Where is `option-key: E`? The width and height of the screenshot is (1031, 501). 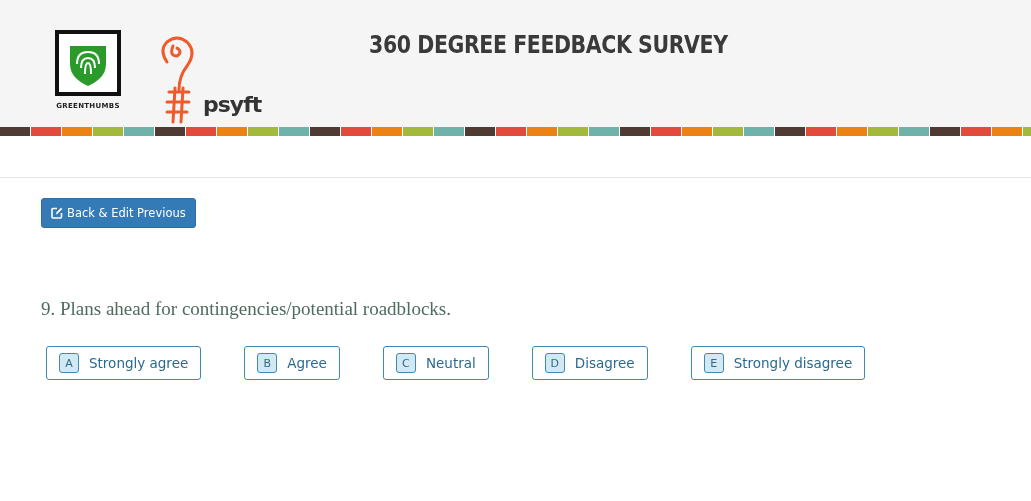
option-key: E is located at coordinates (713, 363).